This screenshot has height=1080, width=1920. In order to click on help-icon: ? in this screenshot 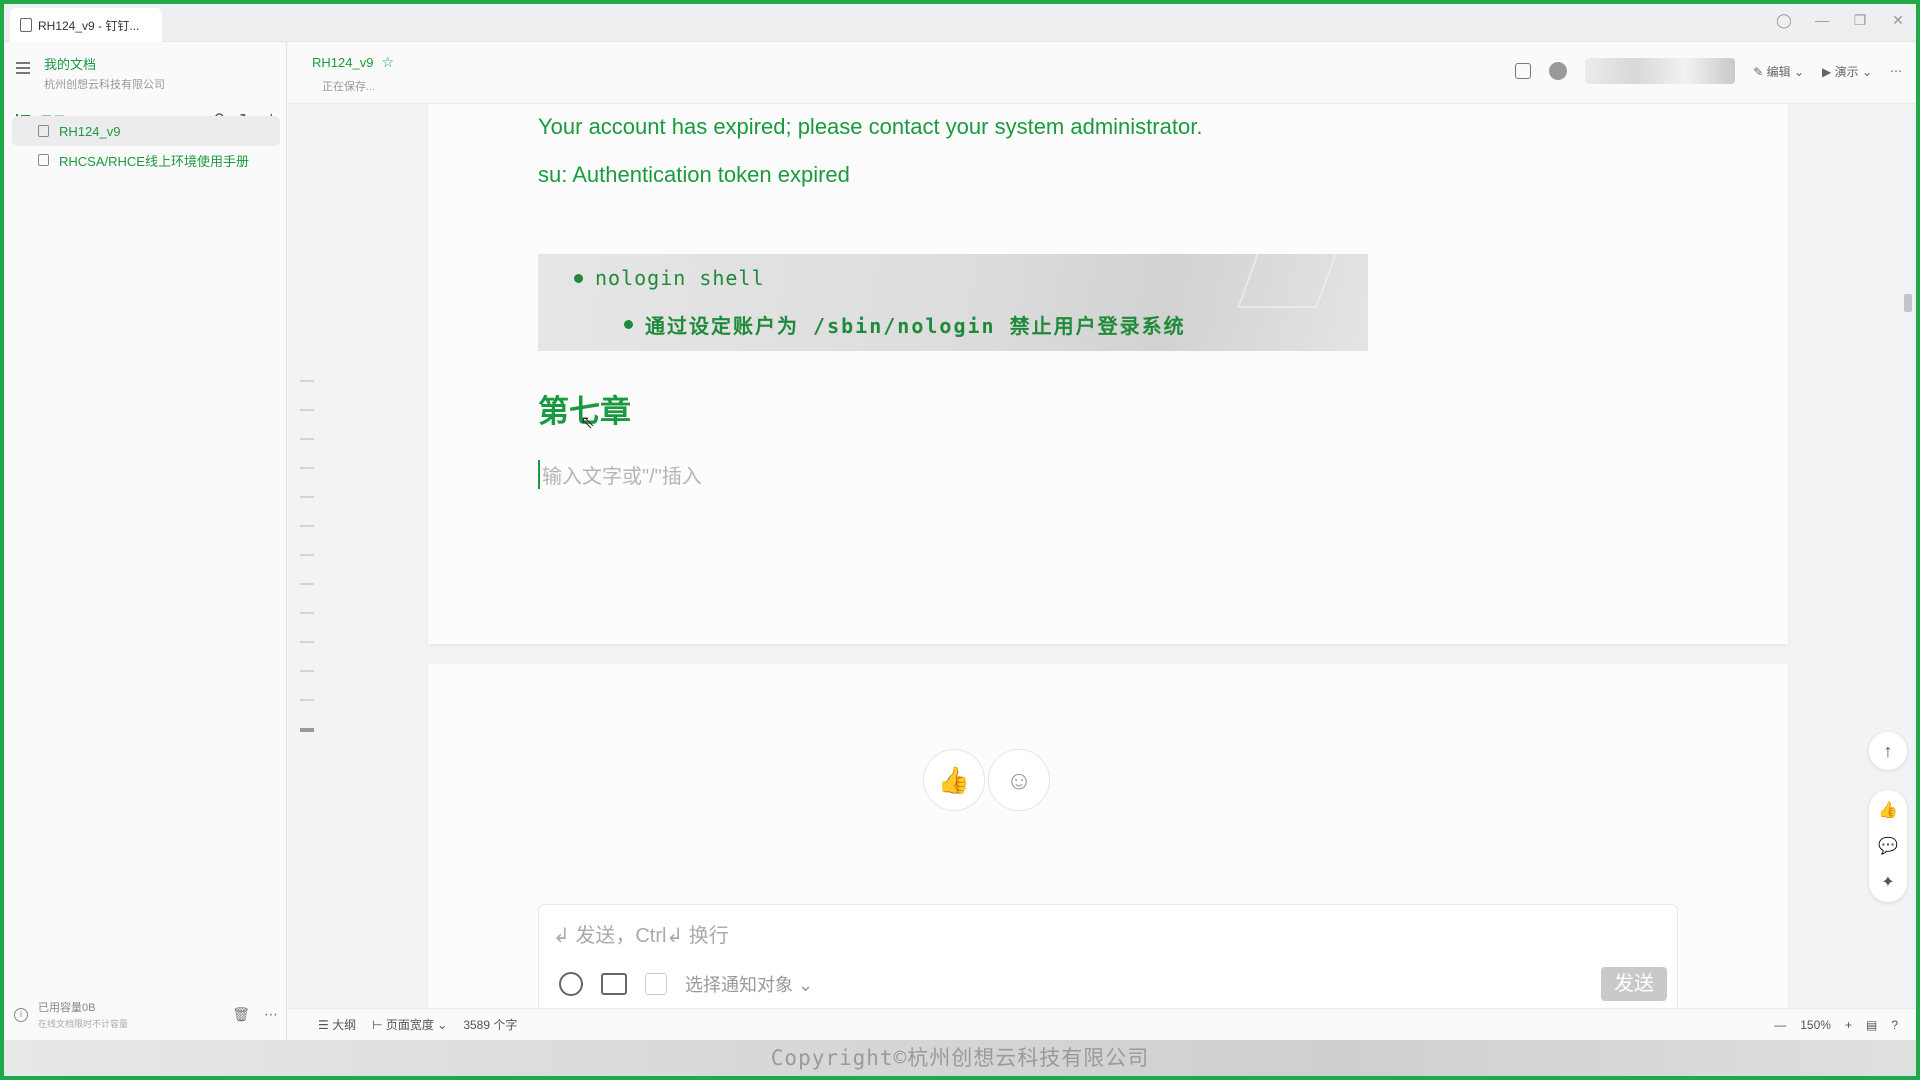, I will do `click(1894, 1025)`.